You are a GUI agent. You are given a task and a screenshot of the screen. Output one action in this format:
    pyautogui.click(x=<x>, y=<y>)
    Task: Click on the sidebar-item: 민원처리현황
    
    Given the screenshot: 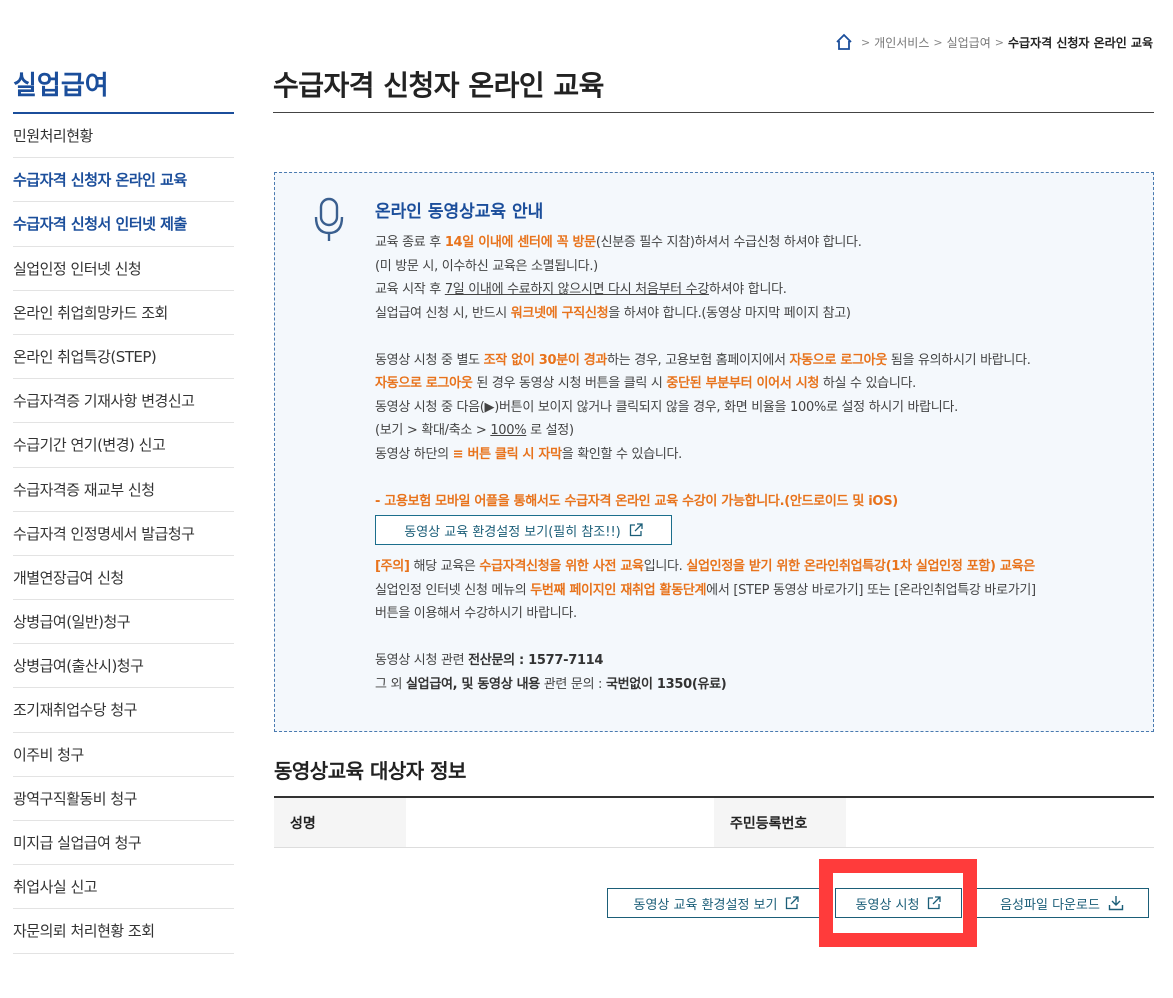 What is the action you would take?
    pyautogui.click(x=123, y=136)
    